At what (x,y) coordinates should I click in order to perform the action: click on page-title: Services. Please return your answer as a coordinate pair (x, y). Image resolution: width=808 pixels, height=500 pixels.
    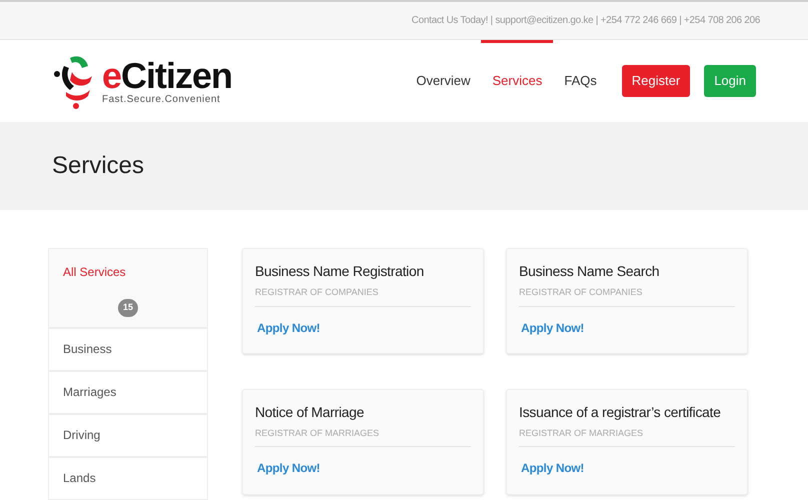
    Looking at the image, I should click on (98, 166).